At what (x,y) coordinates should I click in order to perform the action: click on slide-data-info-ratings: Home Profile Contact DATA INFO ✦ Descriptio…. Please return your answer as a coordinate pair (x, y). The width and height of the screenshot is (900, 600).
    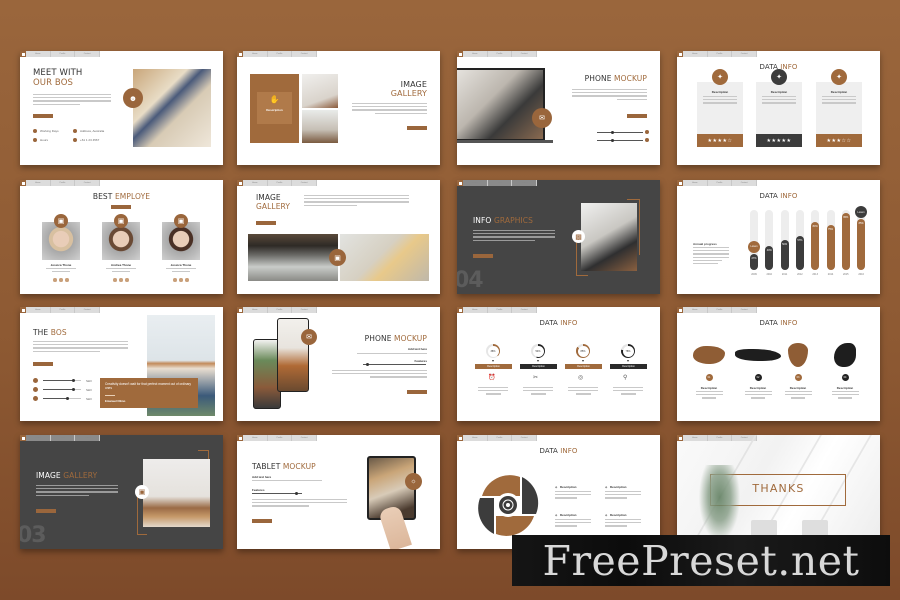
    Looking at the image, I should click on (778, 108).